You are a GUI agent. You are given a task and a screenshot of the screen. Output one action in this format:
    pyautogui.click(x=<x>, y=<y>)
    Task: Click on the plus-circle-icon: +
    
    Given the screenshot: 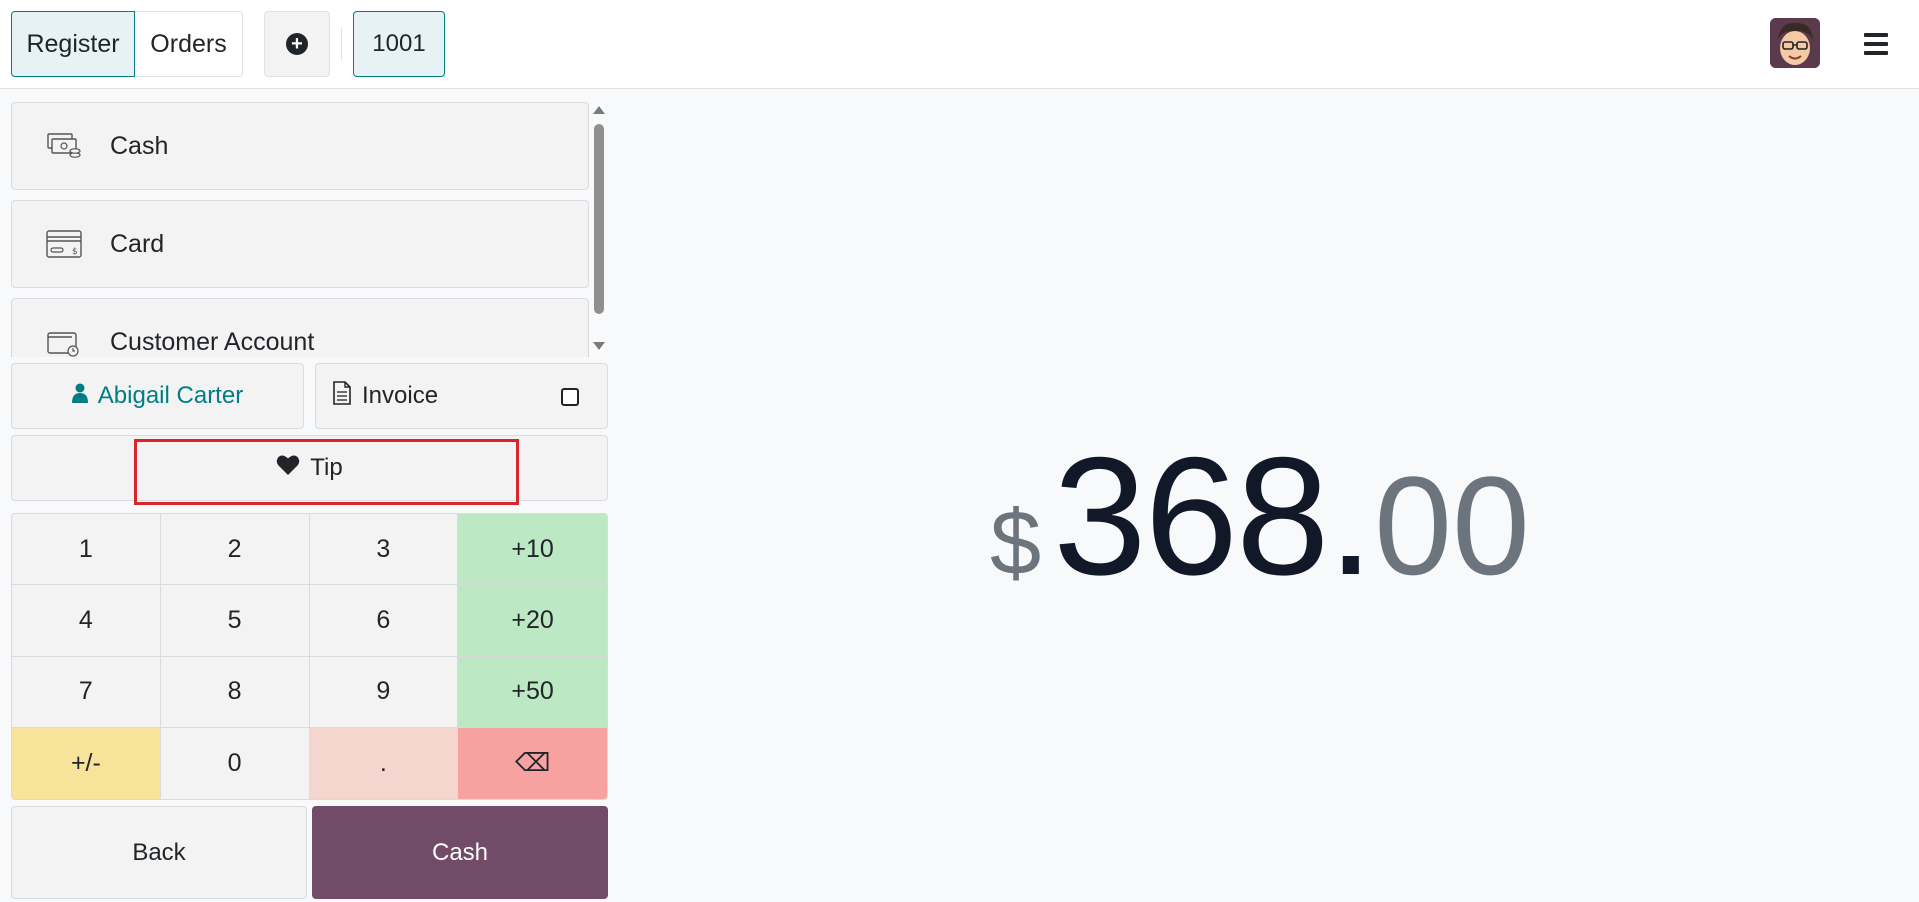 What is the action you would take?
    pyautogui.click(x=297, y=44)
    